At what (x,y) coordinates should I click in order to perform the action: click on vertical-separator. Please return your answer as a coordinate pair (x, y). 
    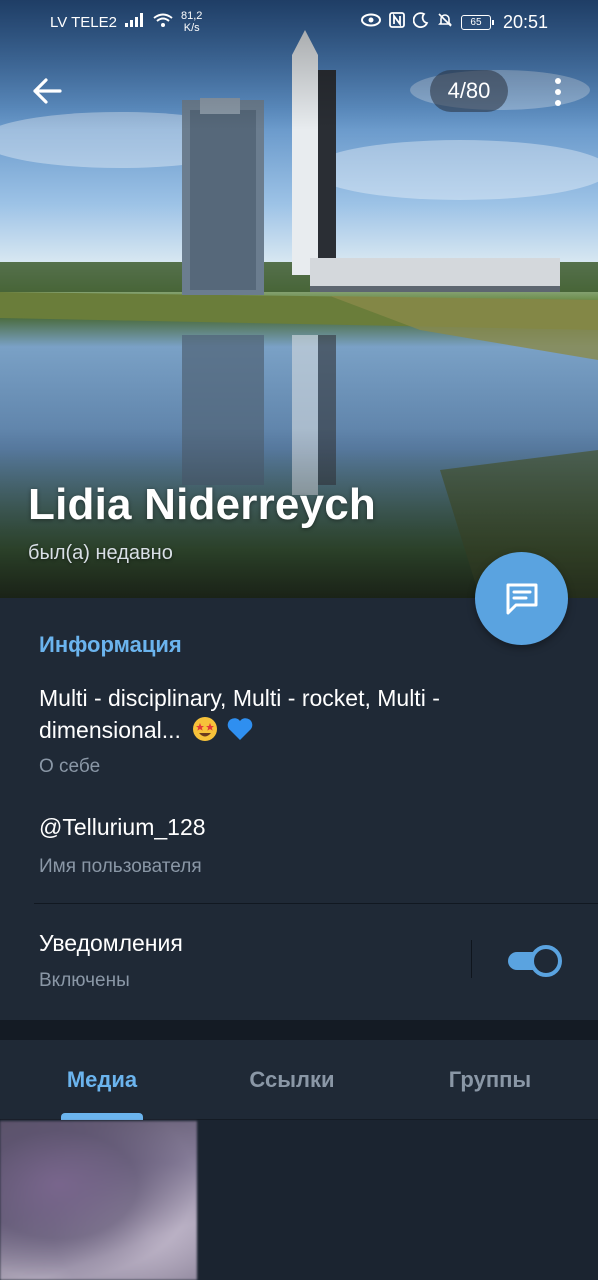
    Looking at the image, I should click on (471, 959).